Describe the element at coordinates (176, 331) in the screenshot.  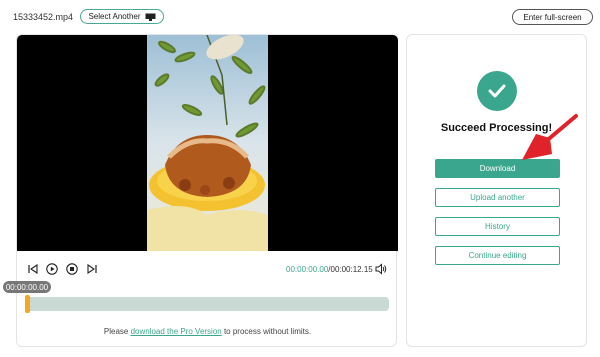
I see `download-pro-link: download the Pro Version` at that location.